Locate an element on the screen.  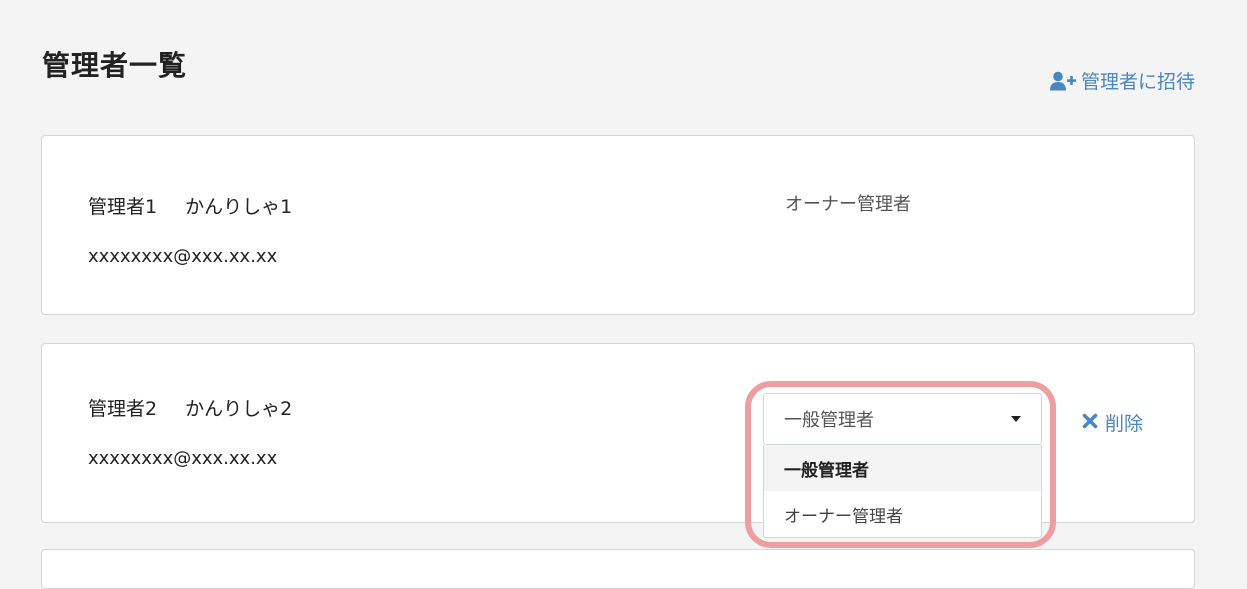
role-select-value: 一般管理者 is located at coordinates (829, 420).